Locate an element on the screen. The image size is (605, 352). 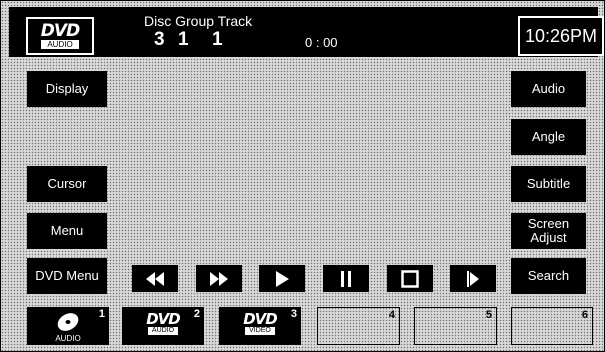
display-button: Display is located at coordinates (67, 89).